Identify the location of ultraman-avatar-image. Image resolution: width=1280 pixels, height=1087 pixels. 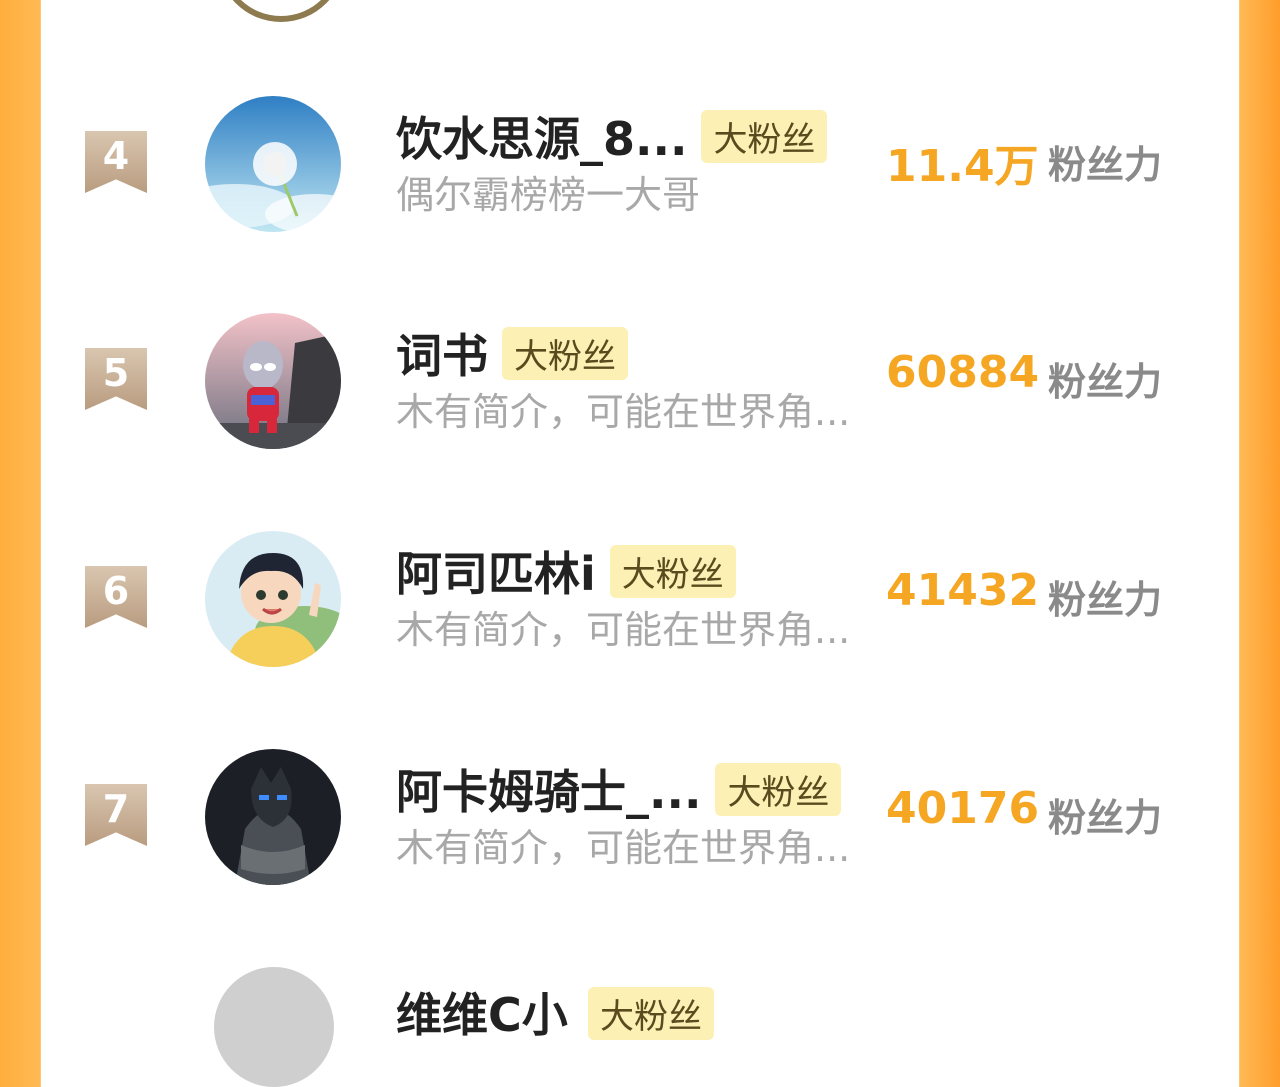
(273, 381).